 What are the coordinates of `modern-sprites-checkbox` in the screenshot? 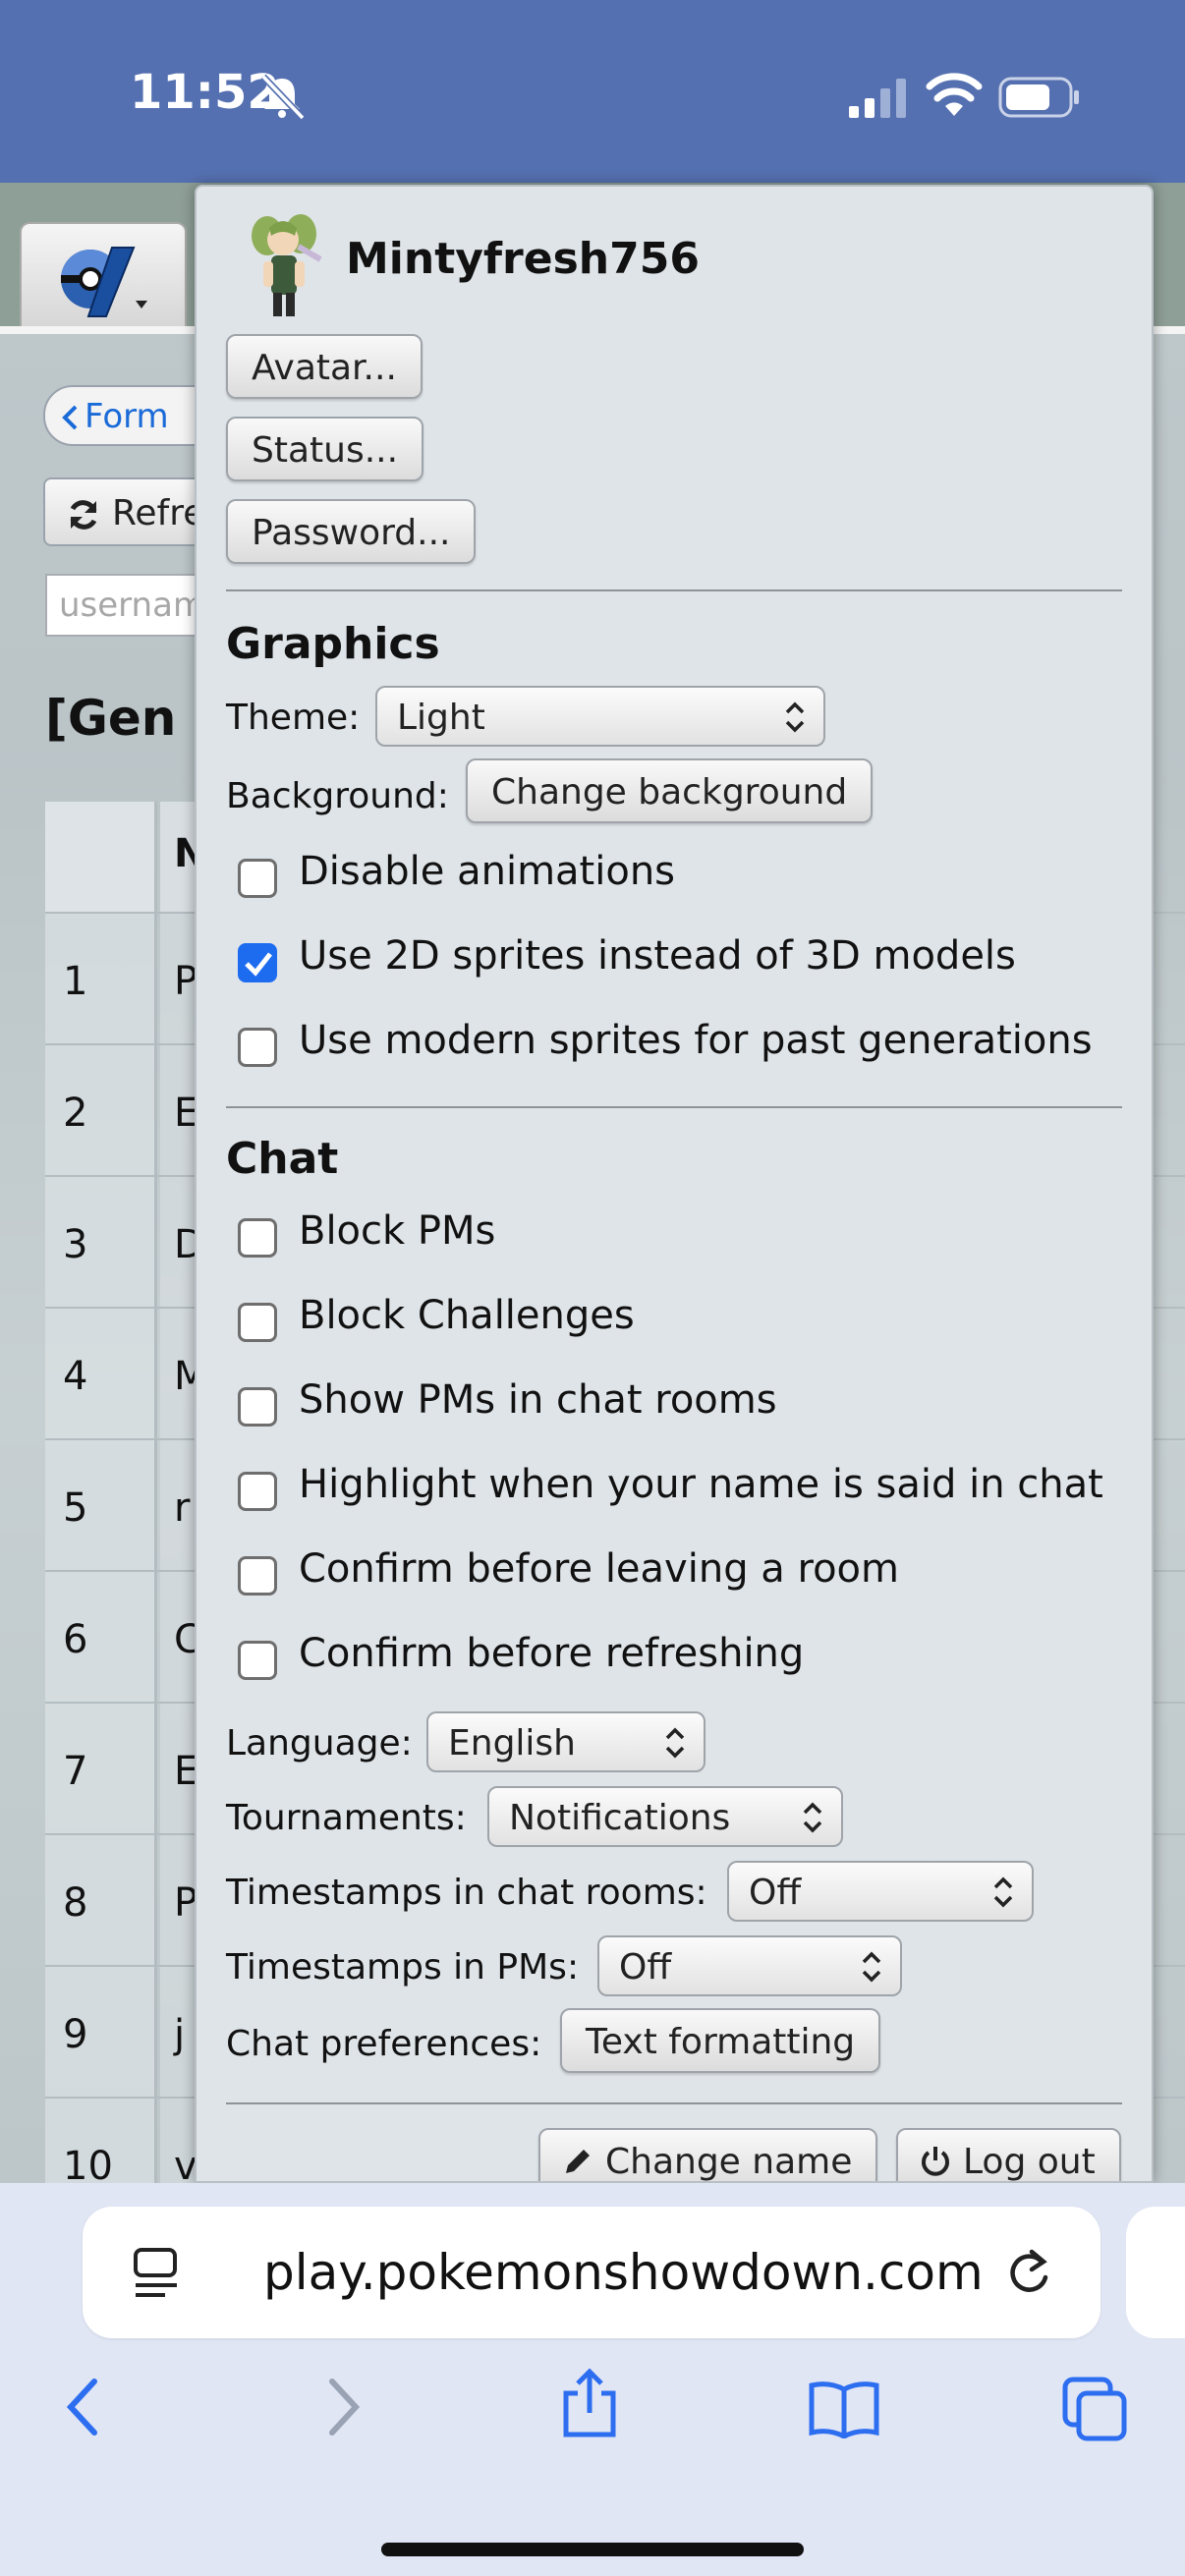 It's located at (257, 1047).